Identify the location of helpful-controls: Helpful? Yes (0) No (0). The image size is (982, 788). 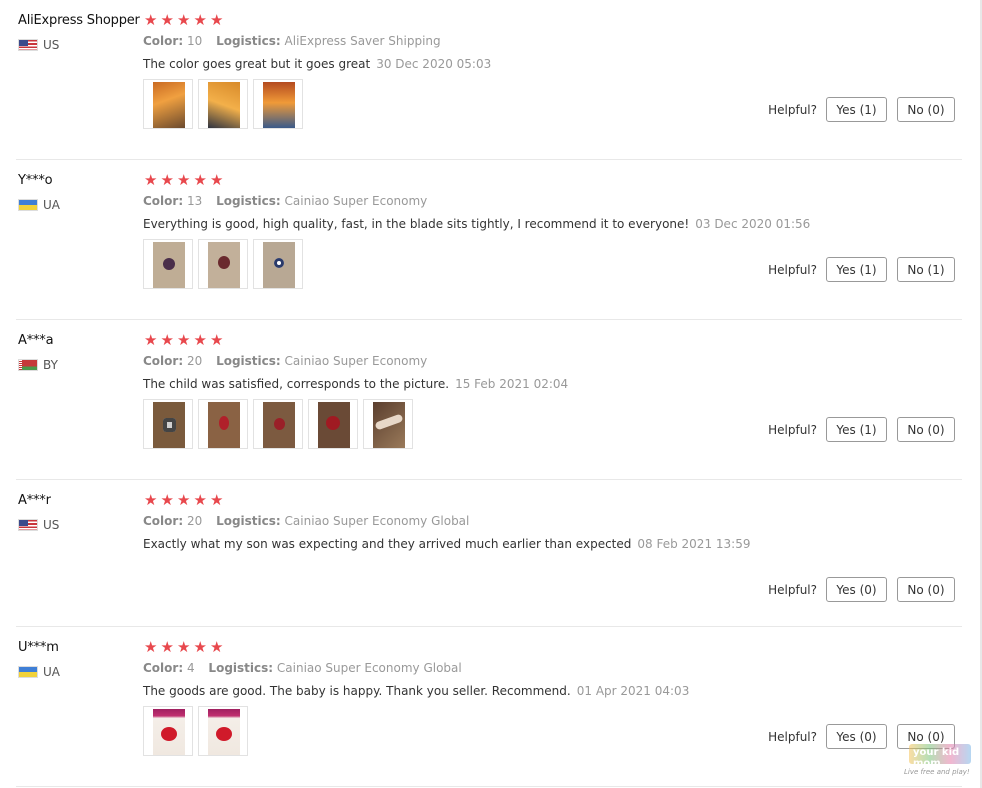
(861, 589).